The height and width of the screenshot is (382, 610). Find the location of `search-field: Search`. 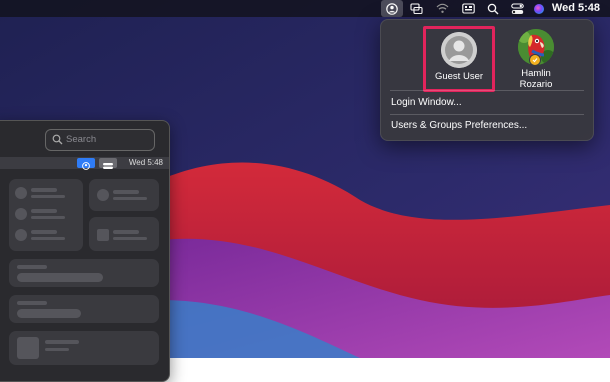

search-field: Search is located at coordinates (100, 140).